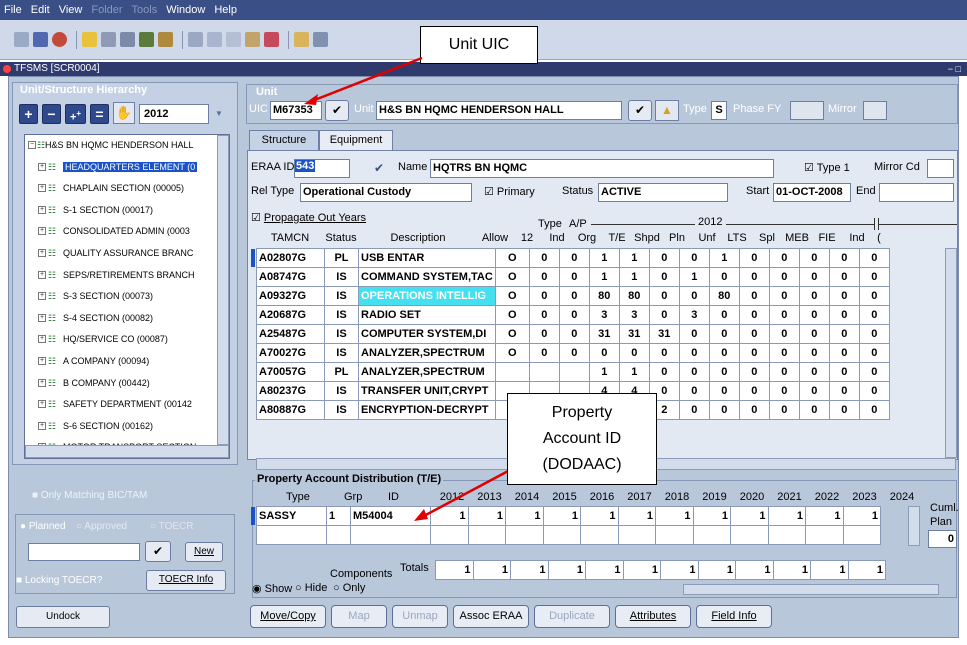 The image size is (967, 645). Describe the element at coordinates (582, 464) in the screenshot. I see `callout-line: (DODAAC)` at that location.